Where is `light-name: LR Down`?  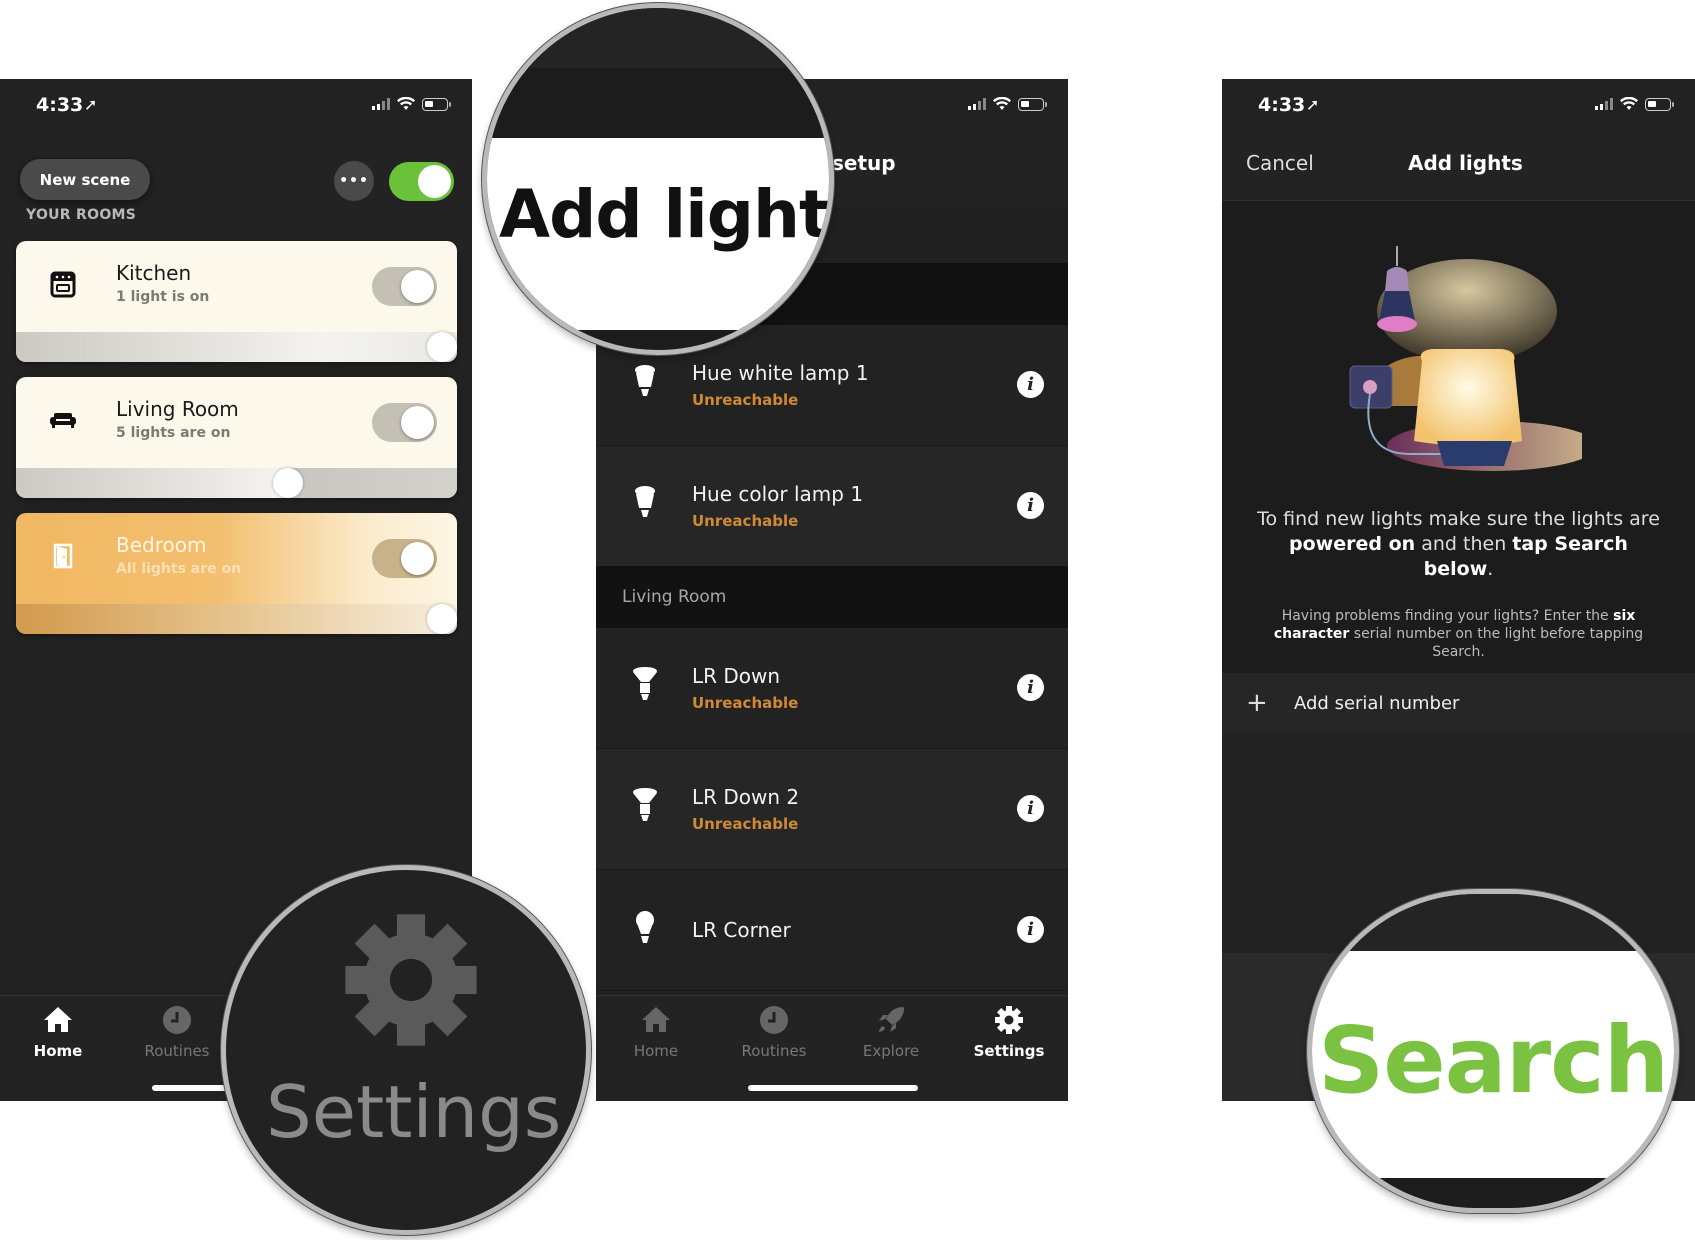
light-name: LR Down is located at coordinates (736, 676).